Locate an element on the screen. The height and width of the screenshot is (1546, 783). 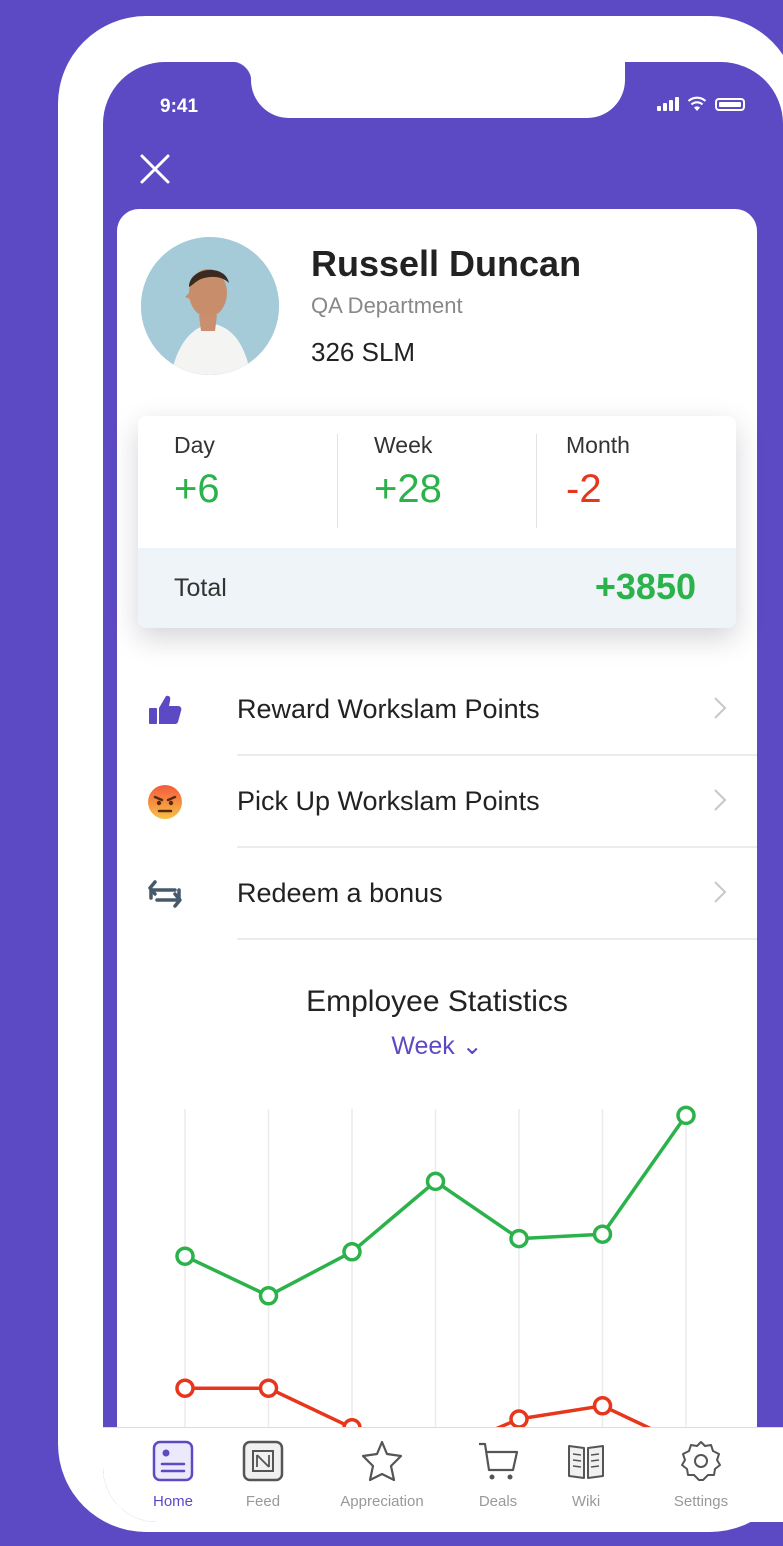
total-label: Total is located at coordinates (200, 588).